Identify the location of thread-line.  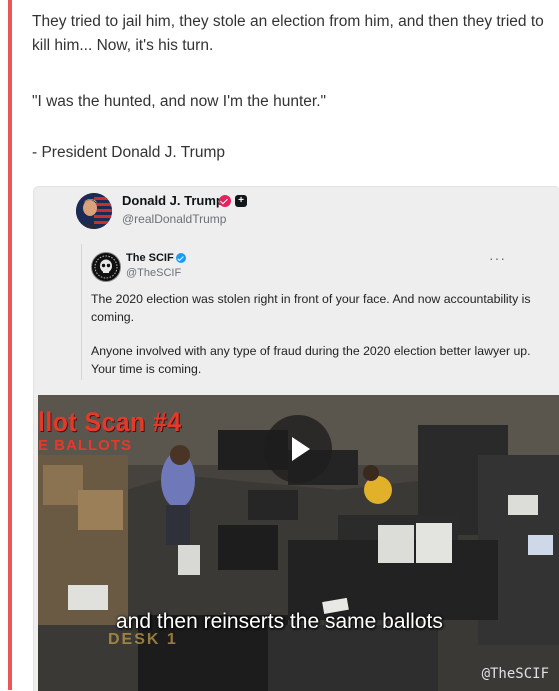
(81, 312).